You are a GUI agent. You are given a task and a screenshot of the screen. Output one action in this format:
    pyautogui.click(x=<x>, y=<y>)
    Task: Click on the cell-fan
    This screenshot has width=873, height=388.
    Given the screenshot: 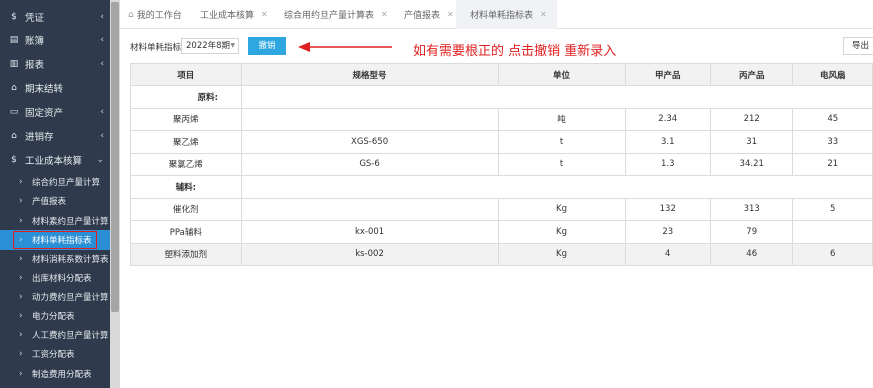 What is the action you would take?
    pyautogui.click(x=832, y=232)
    